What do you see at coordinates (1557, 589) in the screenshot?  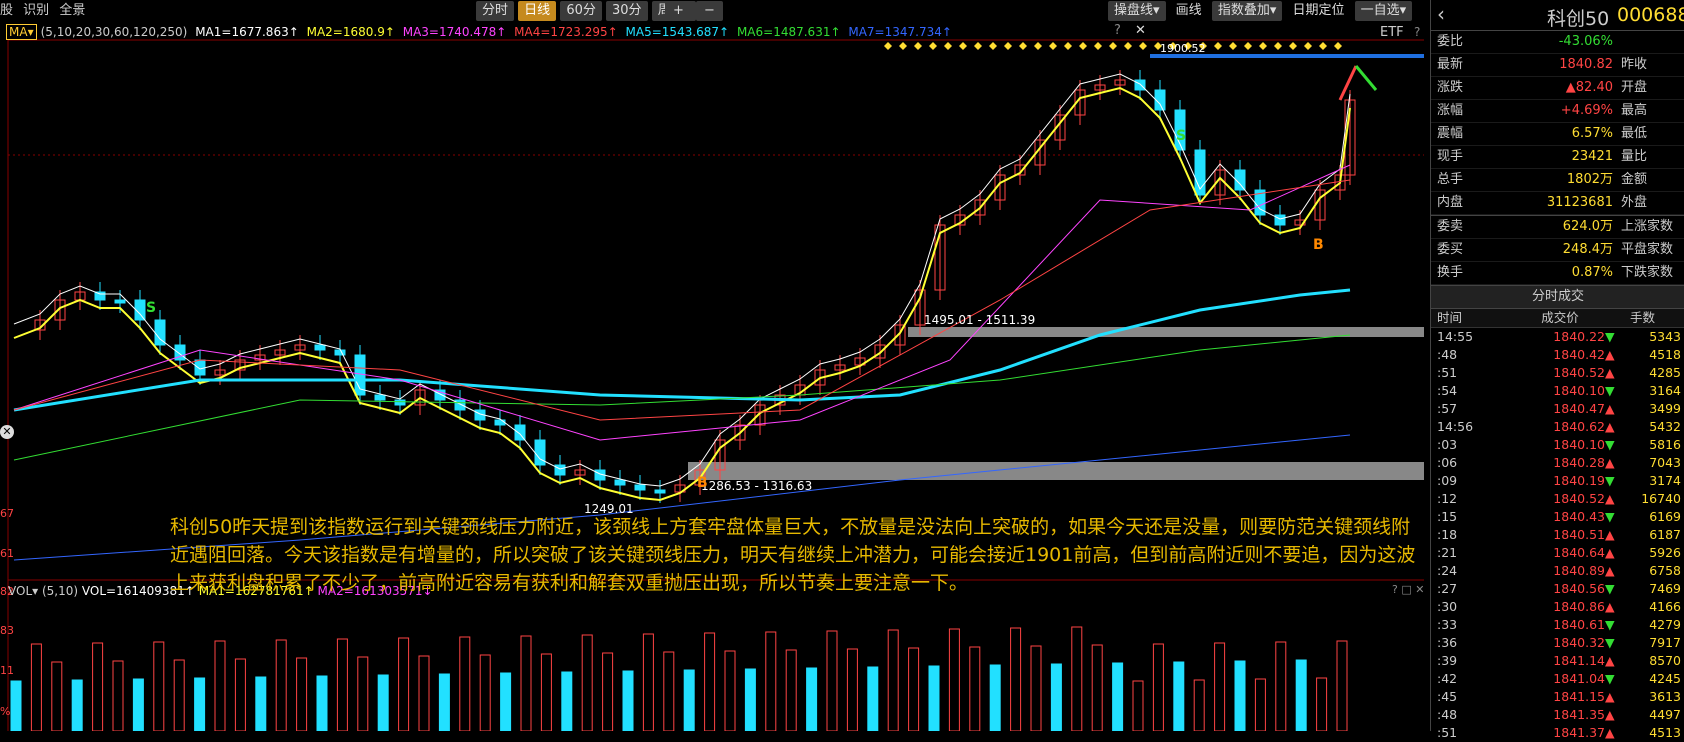 I see `tick-row: :27 1840.56 ▼ 7469` at bounding box center [1557, 589].